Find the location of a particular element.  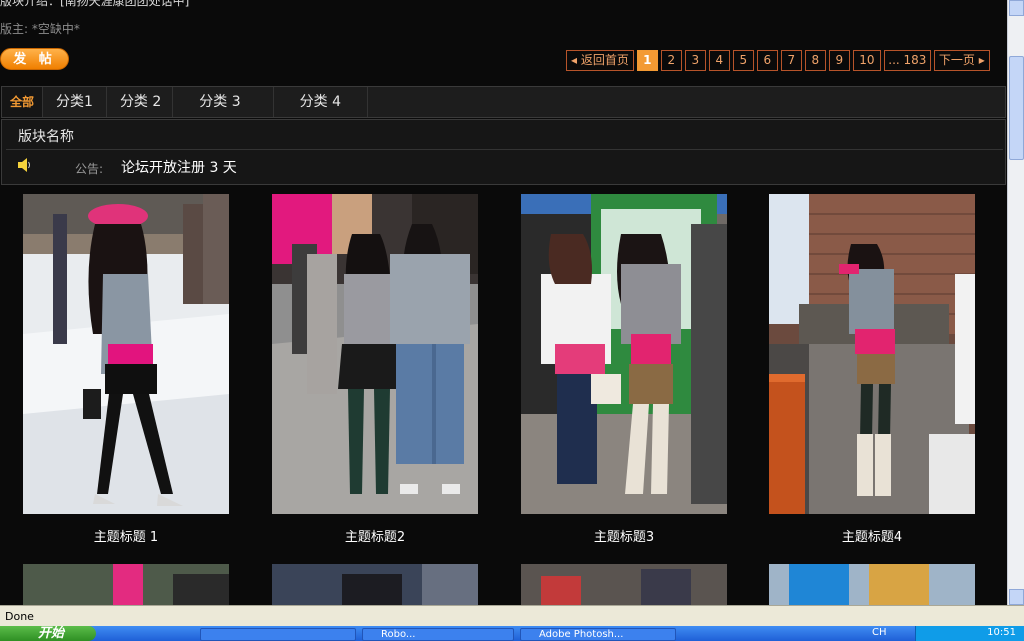

windows-taskbar: 开始 Robo... Adobe Photosh... CH 10:51 is located at coordinates (512, 633).